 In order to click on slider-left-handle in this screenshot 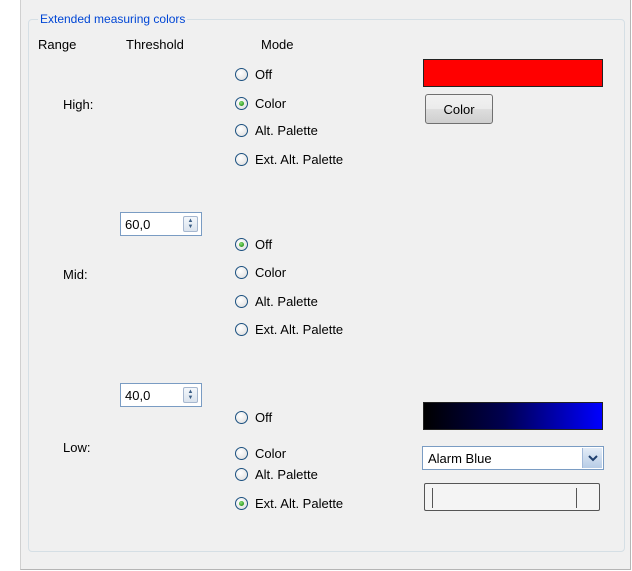, I will do `click(432, 498)`.